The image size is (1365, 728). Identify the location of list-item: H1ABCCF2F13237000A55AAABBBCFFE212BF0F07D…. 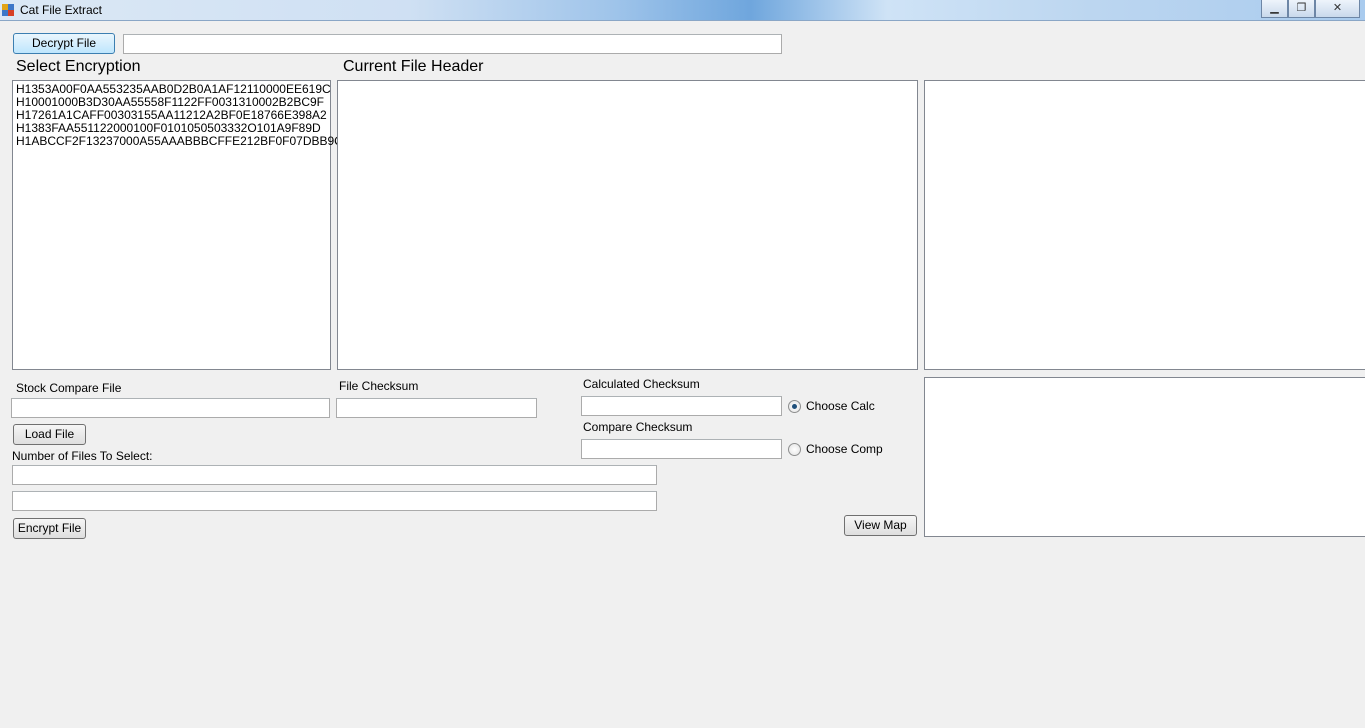
(179, 141).